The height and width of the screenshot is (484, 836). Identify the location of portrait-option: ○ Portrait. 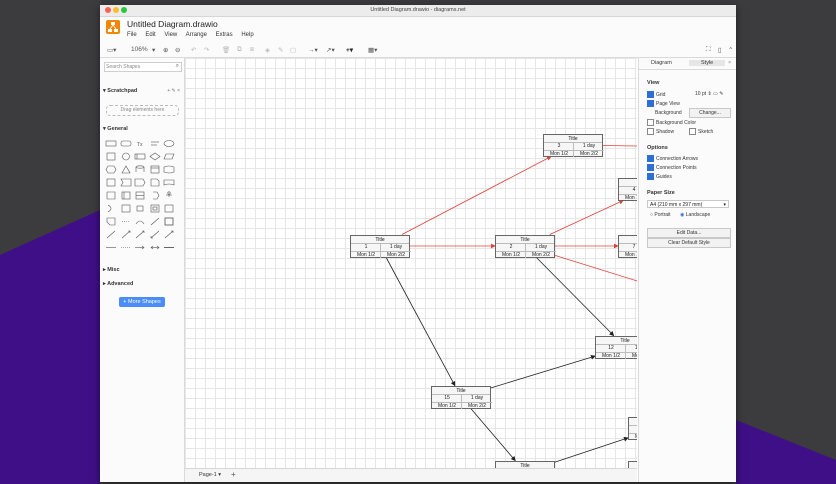
(660, 215).